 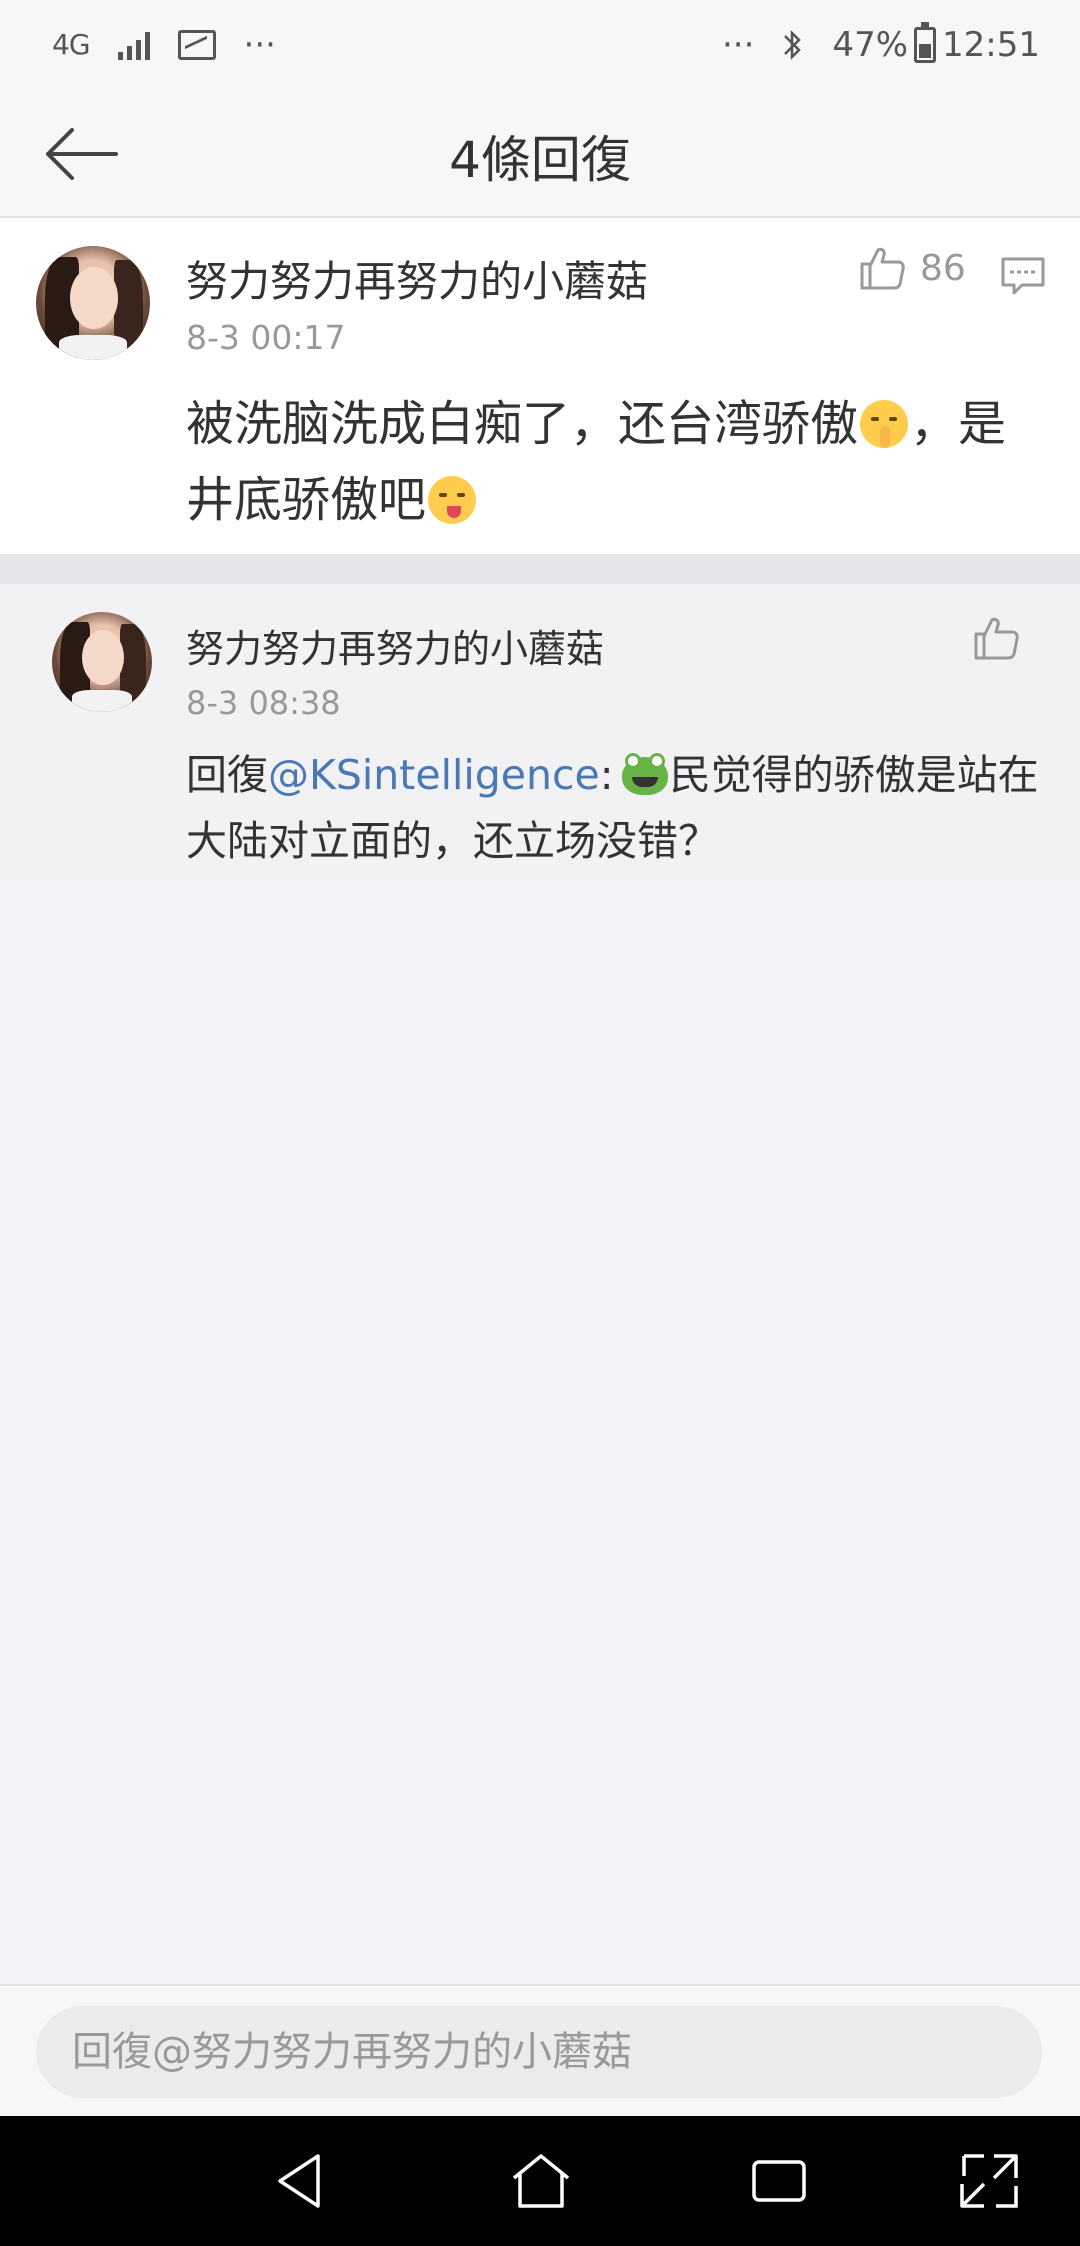 I want to click on nav-recents-icon, so click(x=779, y=2181).